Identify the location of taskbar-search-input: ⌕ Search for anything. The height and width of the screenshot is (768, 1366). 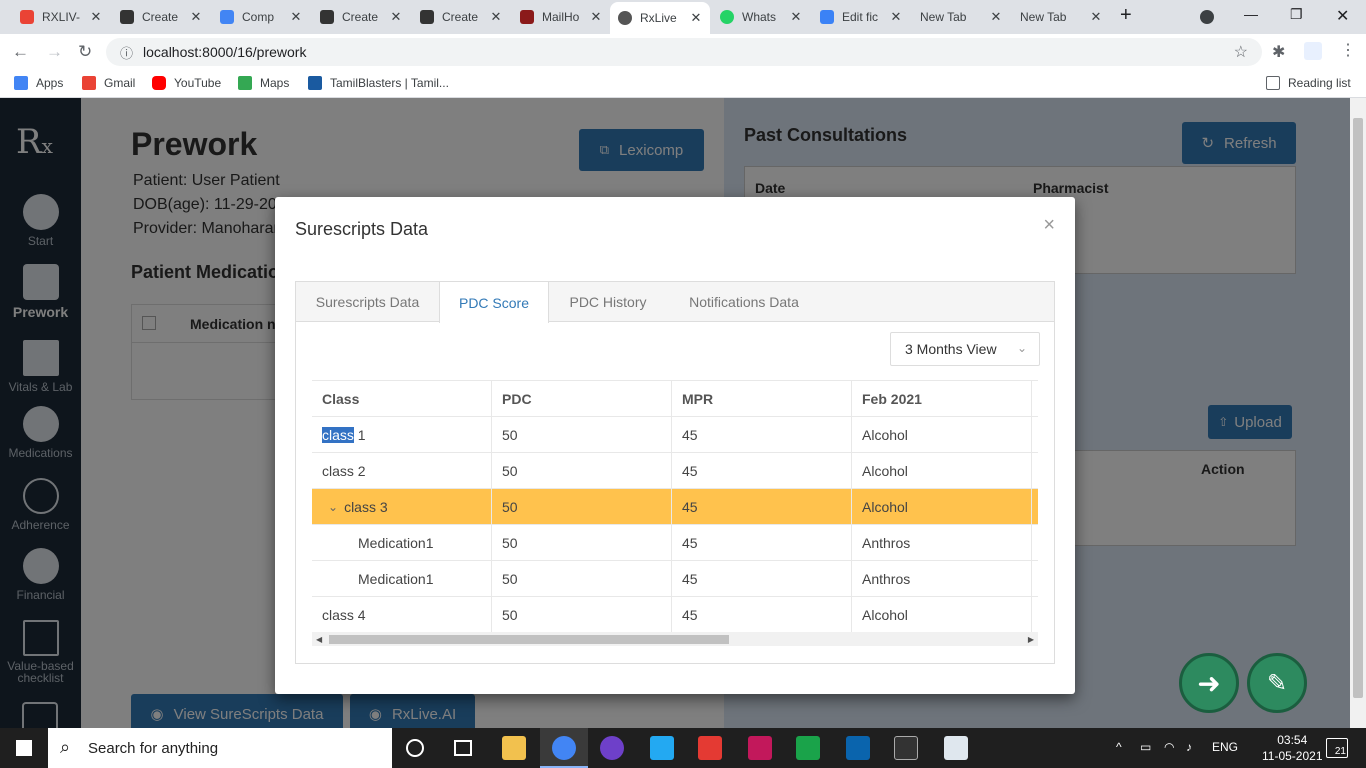
(220, 748).